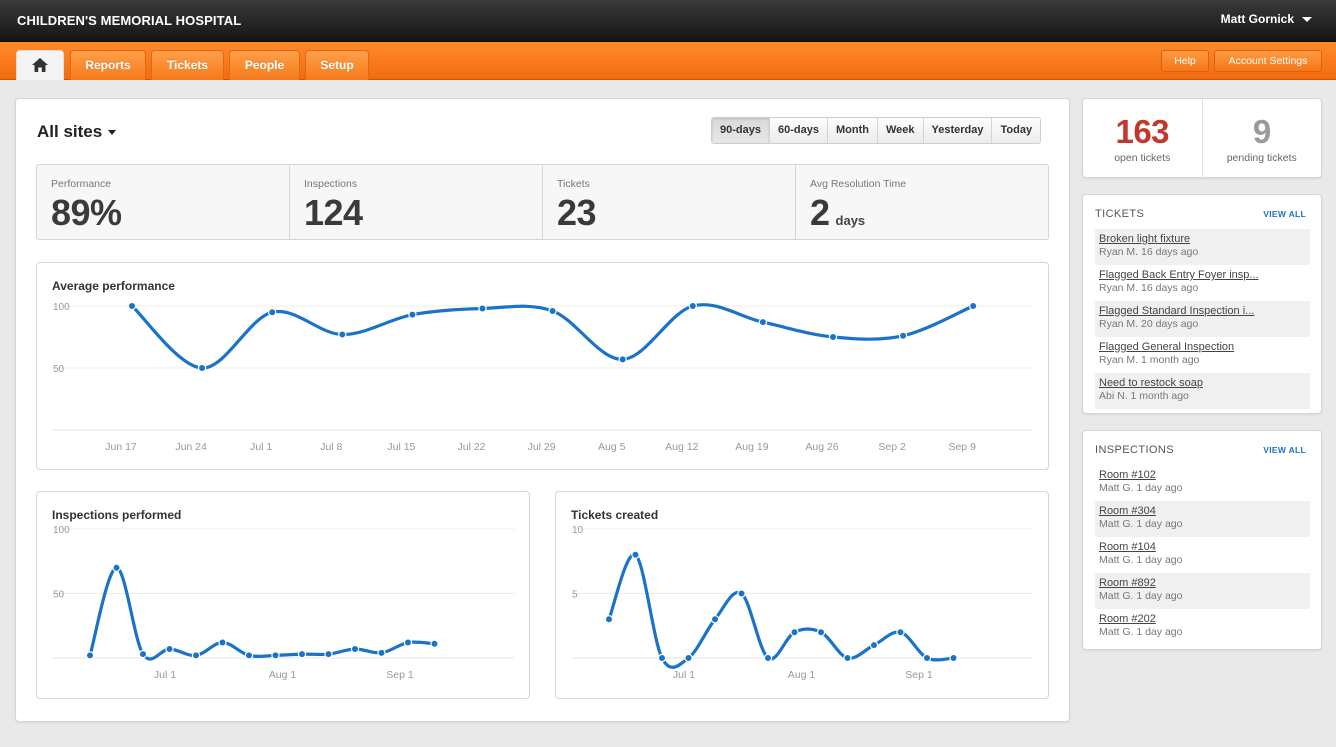 Image resolution: width=1336 pixels, height=747 pixels. Describe the element at coordinates (1185, 61) in the screenshot. I see `help-button: Help` at that location.